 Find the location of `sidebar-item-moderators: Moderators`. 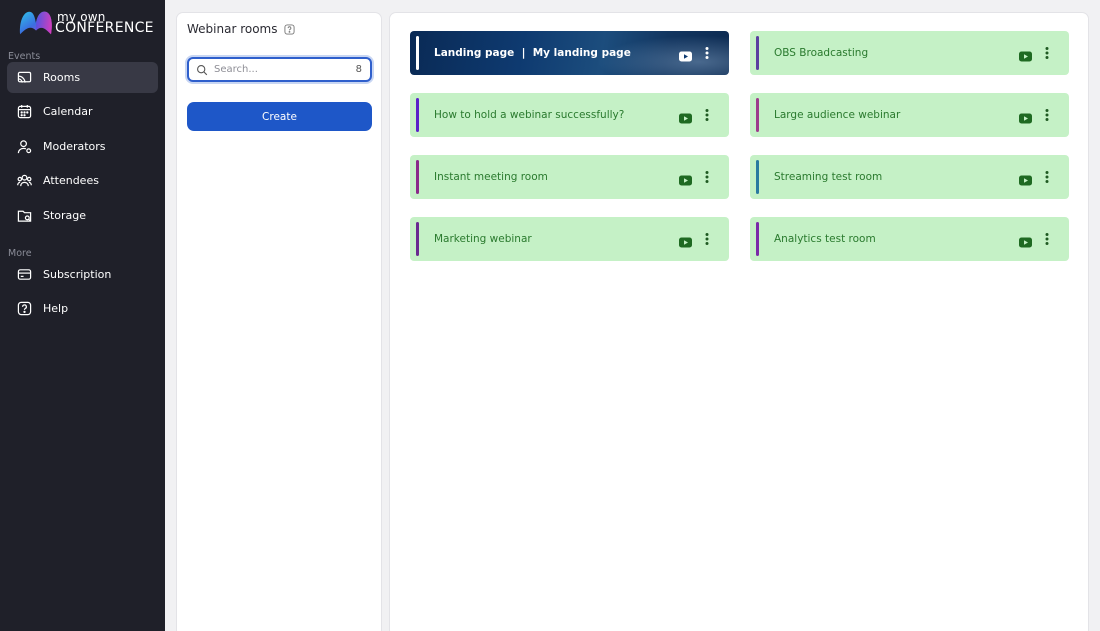

sidebar-item-moderators: Moderators is located at coordinates (82, 146).